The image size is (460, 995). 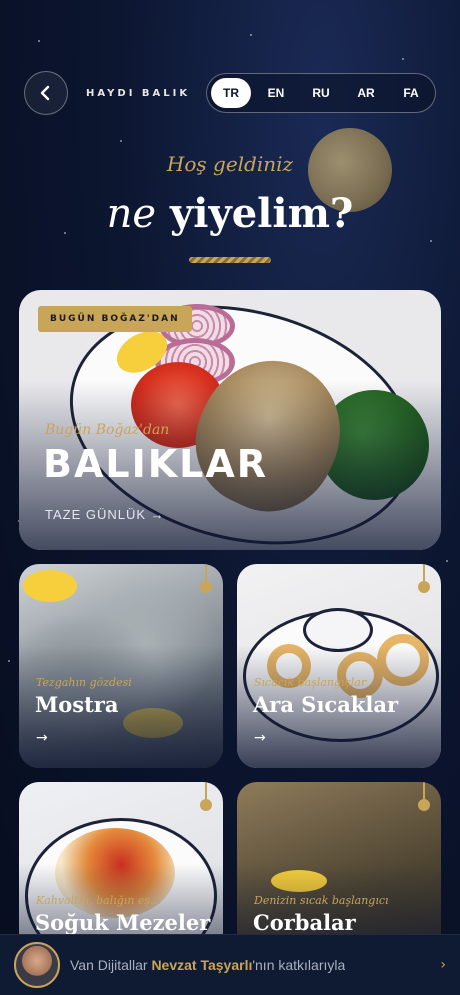 I want to click on welcome-text: Hoş geldiniz, so click(x=230, y=164).